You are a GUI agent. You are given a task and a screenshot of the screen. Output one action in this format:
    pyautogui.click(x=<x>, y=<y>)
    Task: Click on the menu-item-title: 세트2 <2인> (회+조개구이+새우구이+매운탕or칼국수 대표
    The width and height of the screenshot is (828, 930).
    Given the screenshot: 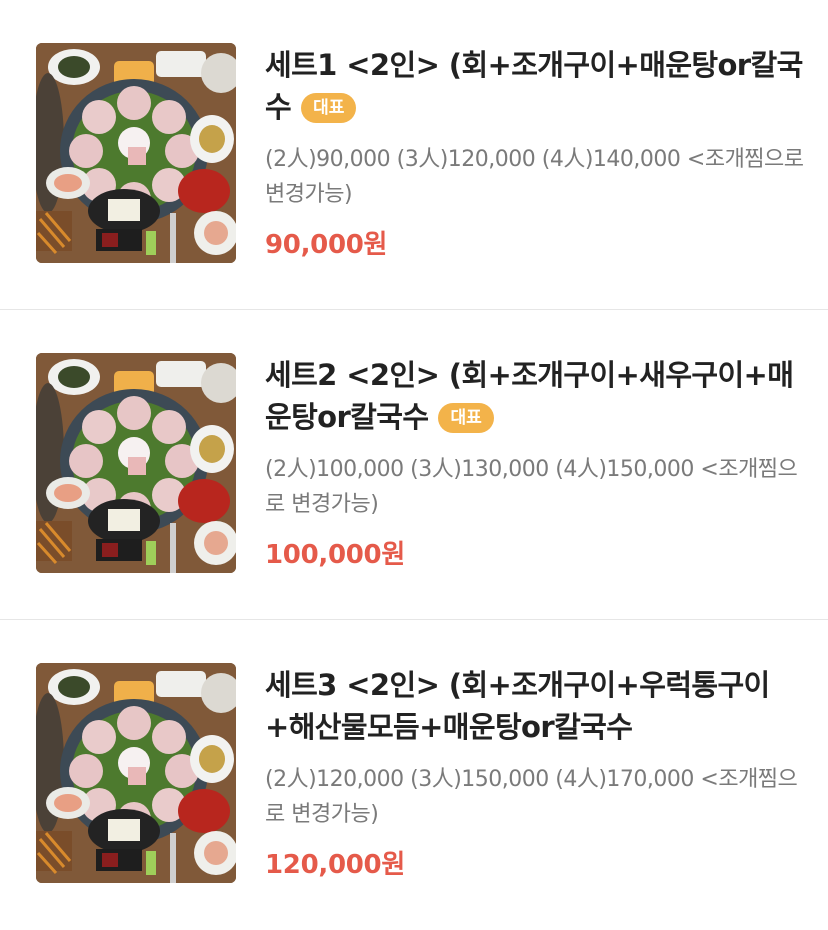 What is the action you would take?
    pyautogui.click(x=535, y=396)
    